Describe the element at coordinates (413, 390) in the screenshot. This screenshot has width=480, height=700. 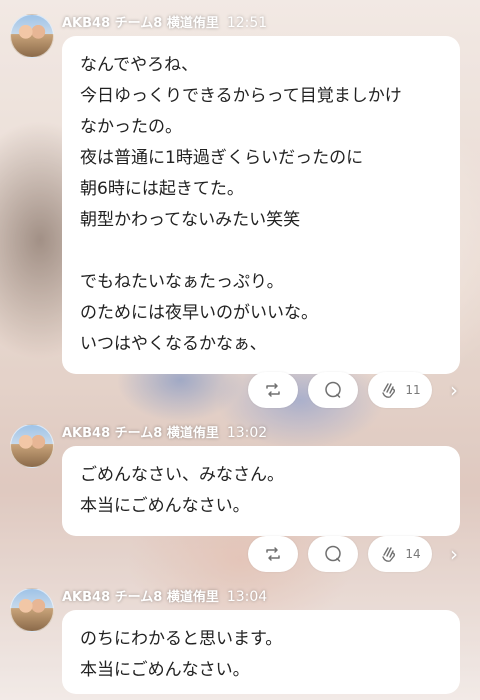
I see `clap-count: 11` at that location.